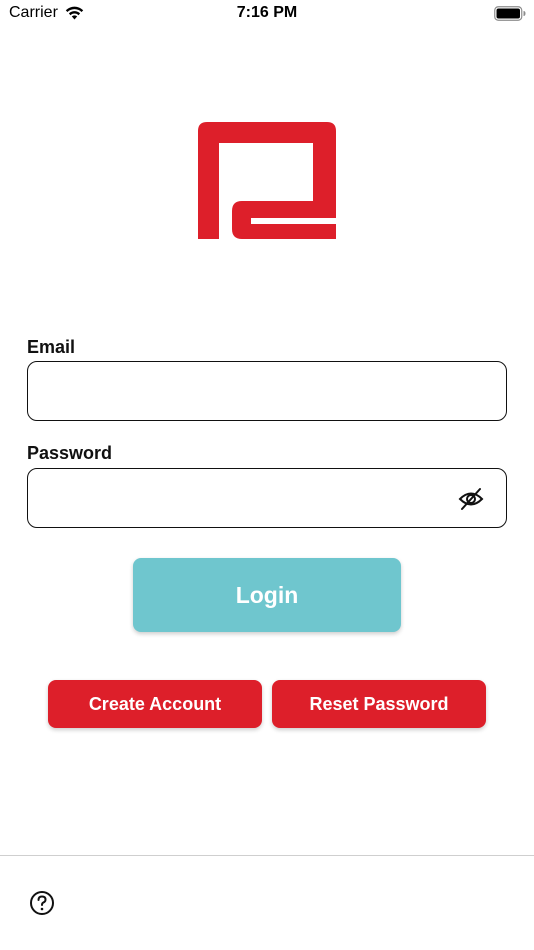 This screenshot has width=534, height=950. I want to click on email-field-box, so click(267, 391).